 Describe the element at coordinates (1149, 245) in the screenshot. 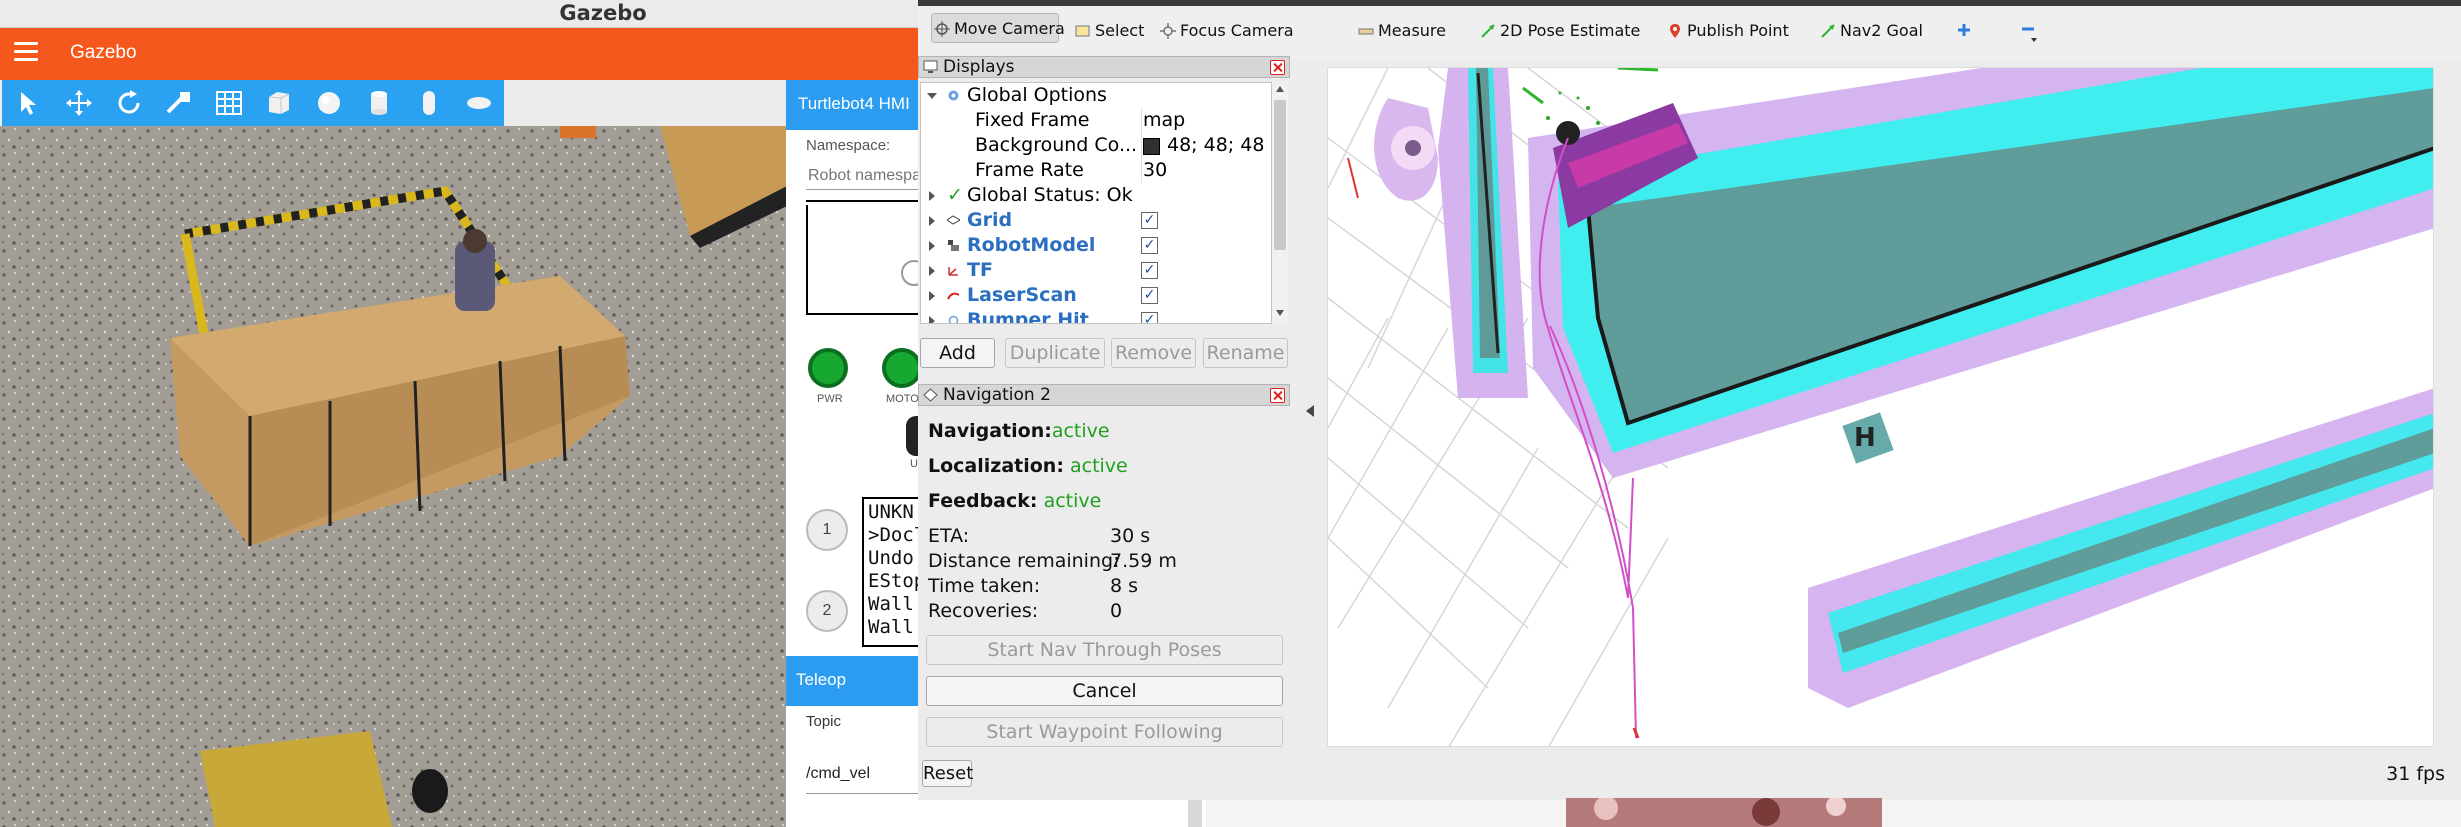

I see `robotmodel-checkbox: ✓` at that location.